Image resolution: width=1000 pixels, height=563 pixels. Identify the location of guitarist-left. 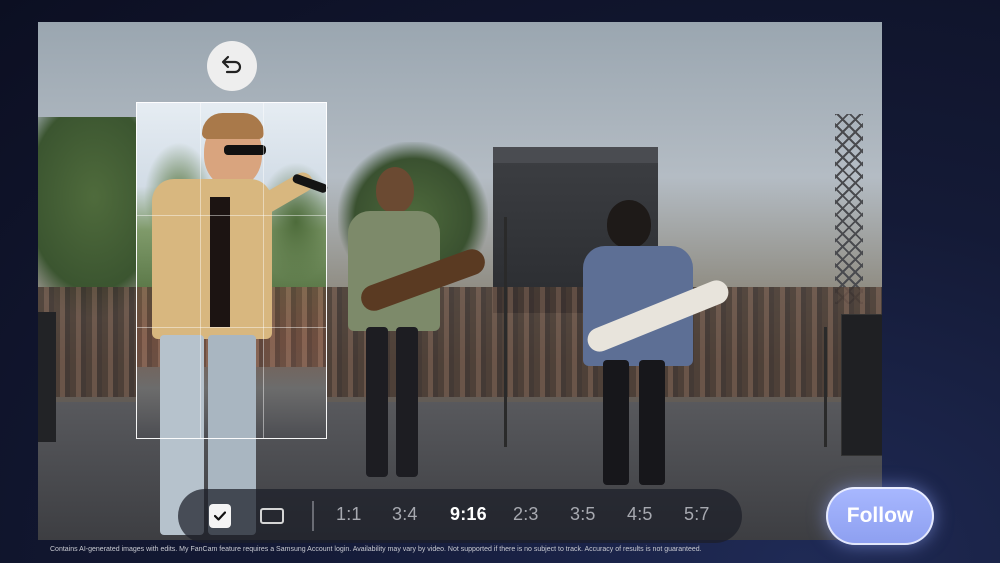
(413, 332).